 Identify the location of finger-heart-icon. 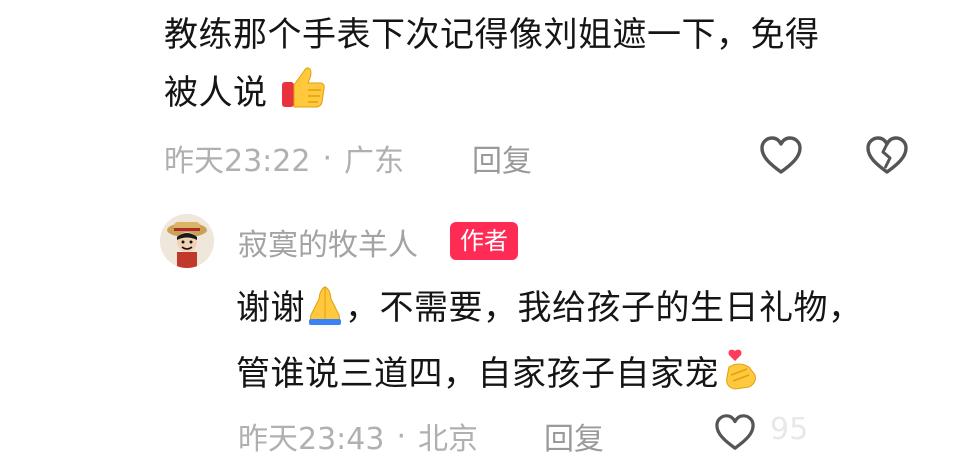
(740, 377).